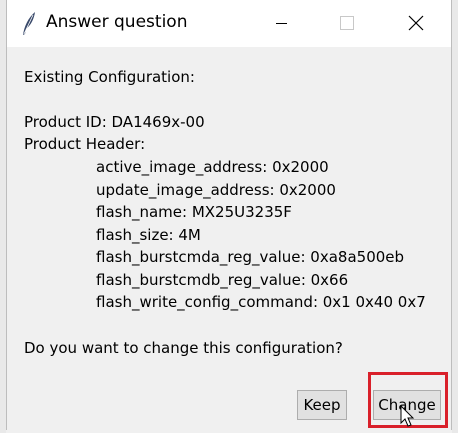 This screenshot has width=458, height=433. Describe the element at coordinates (85, 144) in the screenshot. I see `product-header-label: Product Header:` at that location.